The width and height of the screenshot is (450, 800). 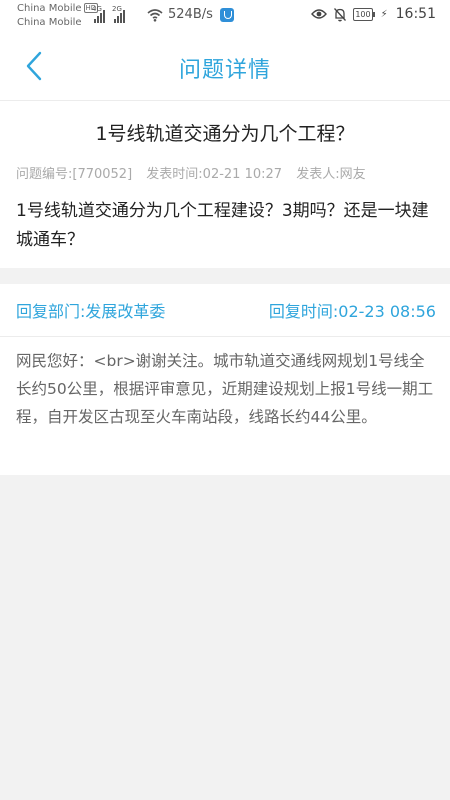 I want to click on header: 问题详情, so click(x=225, y=66).